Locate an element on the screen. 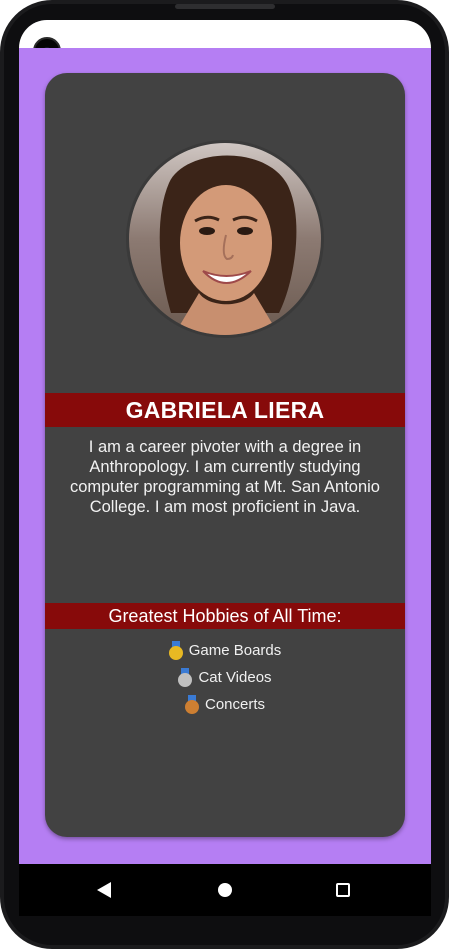 This screenshot has width=449, height=949. name-banner: GABRIELA LIERA is located at coordinates (225, 410).